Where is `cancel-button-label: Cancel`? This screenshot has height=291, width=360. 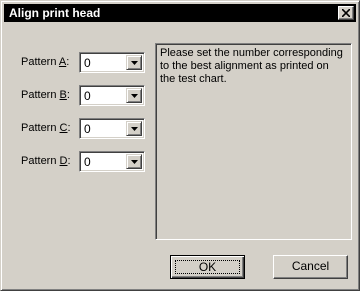
cancel-button-label: Cancel is located at coordinates (310, 266).